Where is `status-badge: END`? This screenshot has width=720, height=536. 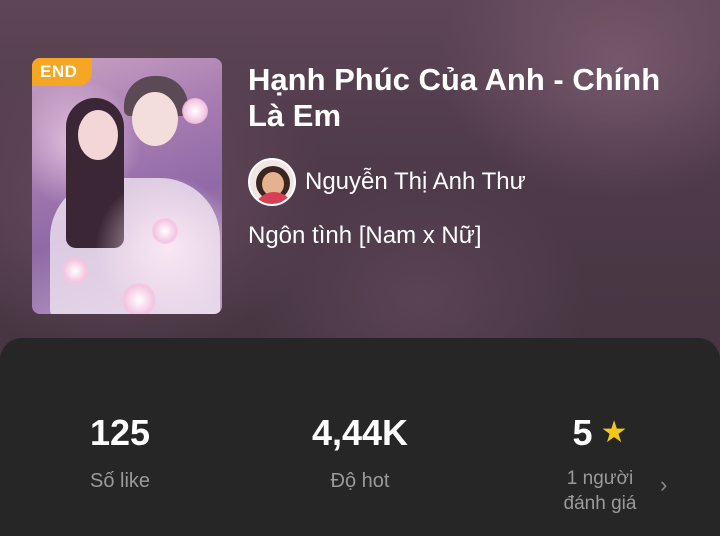 status-badge: END is located at coordinates (62, 72).